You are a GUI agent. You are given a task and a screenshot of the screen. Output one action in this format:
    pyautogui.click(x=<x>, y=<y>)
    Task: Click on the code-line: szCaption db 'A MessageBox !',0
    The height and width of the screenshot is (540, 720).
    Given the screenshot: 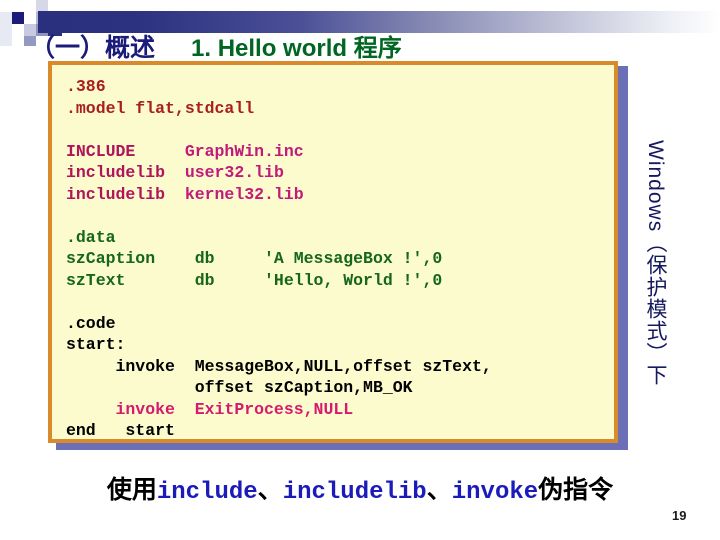 What is the action you would take?
    pyautogui.click(x=337, y=259)
    